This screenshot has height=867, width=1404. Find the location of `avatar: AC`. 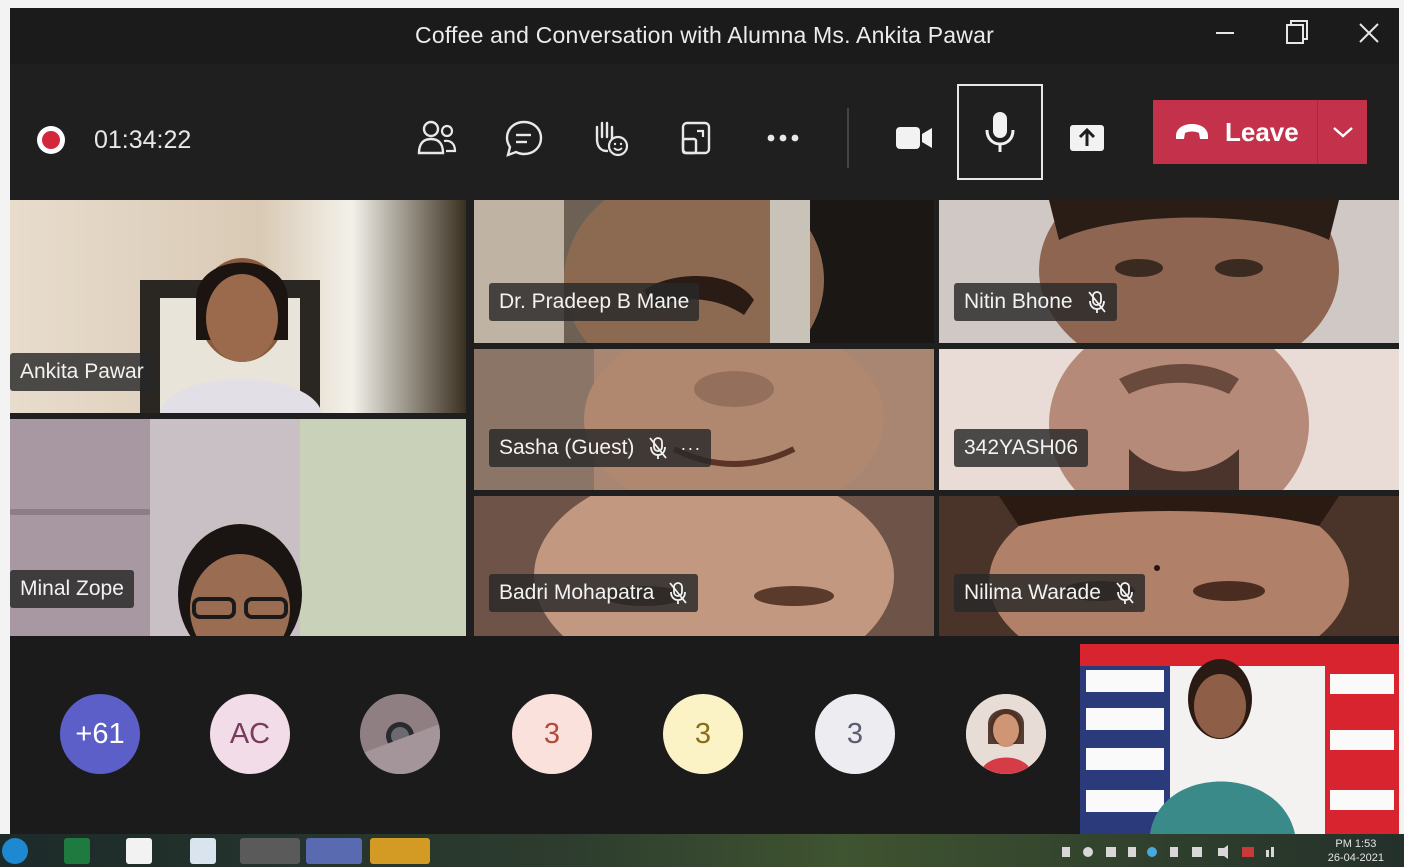

avatar: AC is located at coordinates (250, 734).